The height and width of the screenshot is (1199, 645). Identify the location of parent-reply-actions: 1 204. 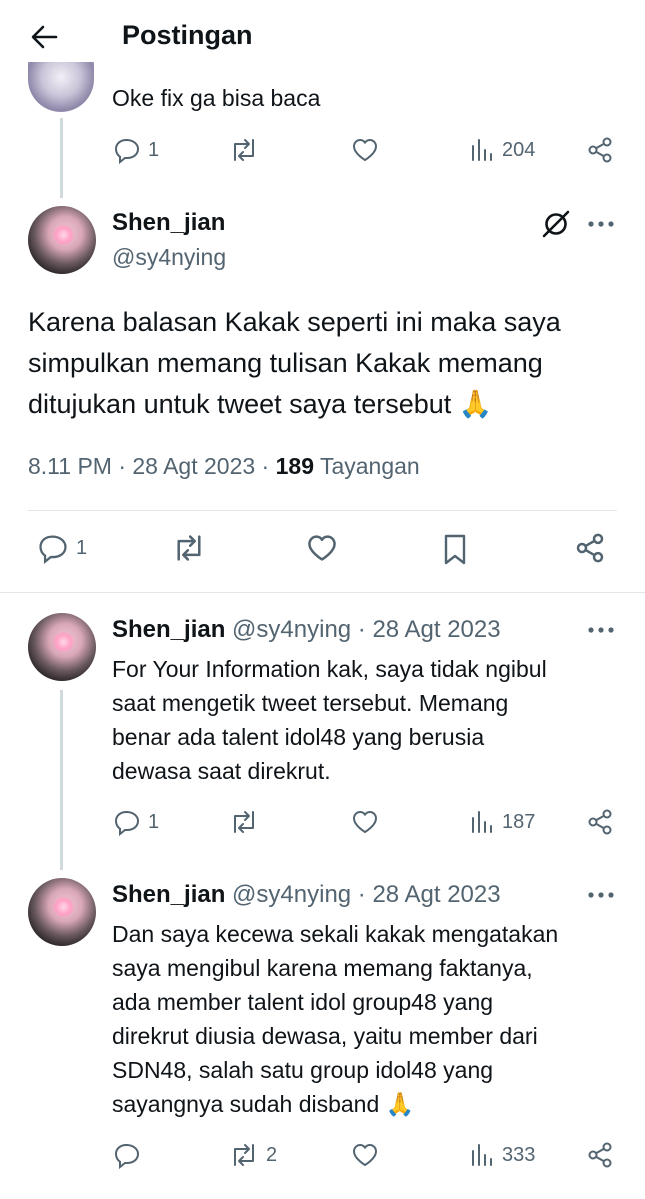
(322, 152).